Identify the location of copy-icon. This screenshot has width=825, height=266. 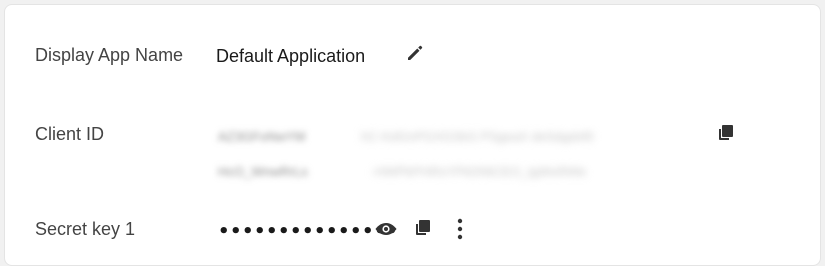
(726, 133).